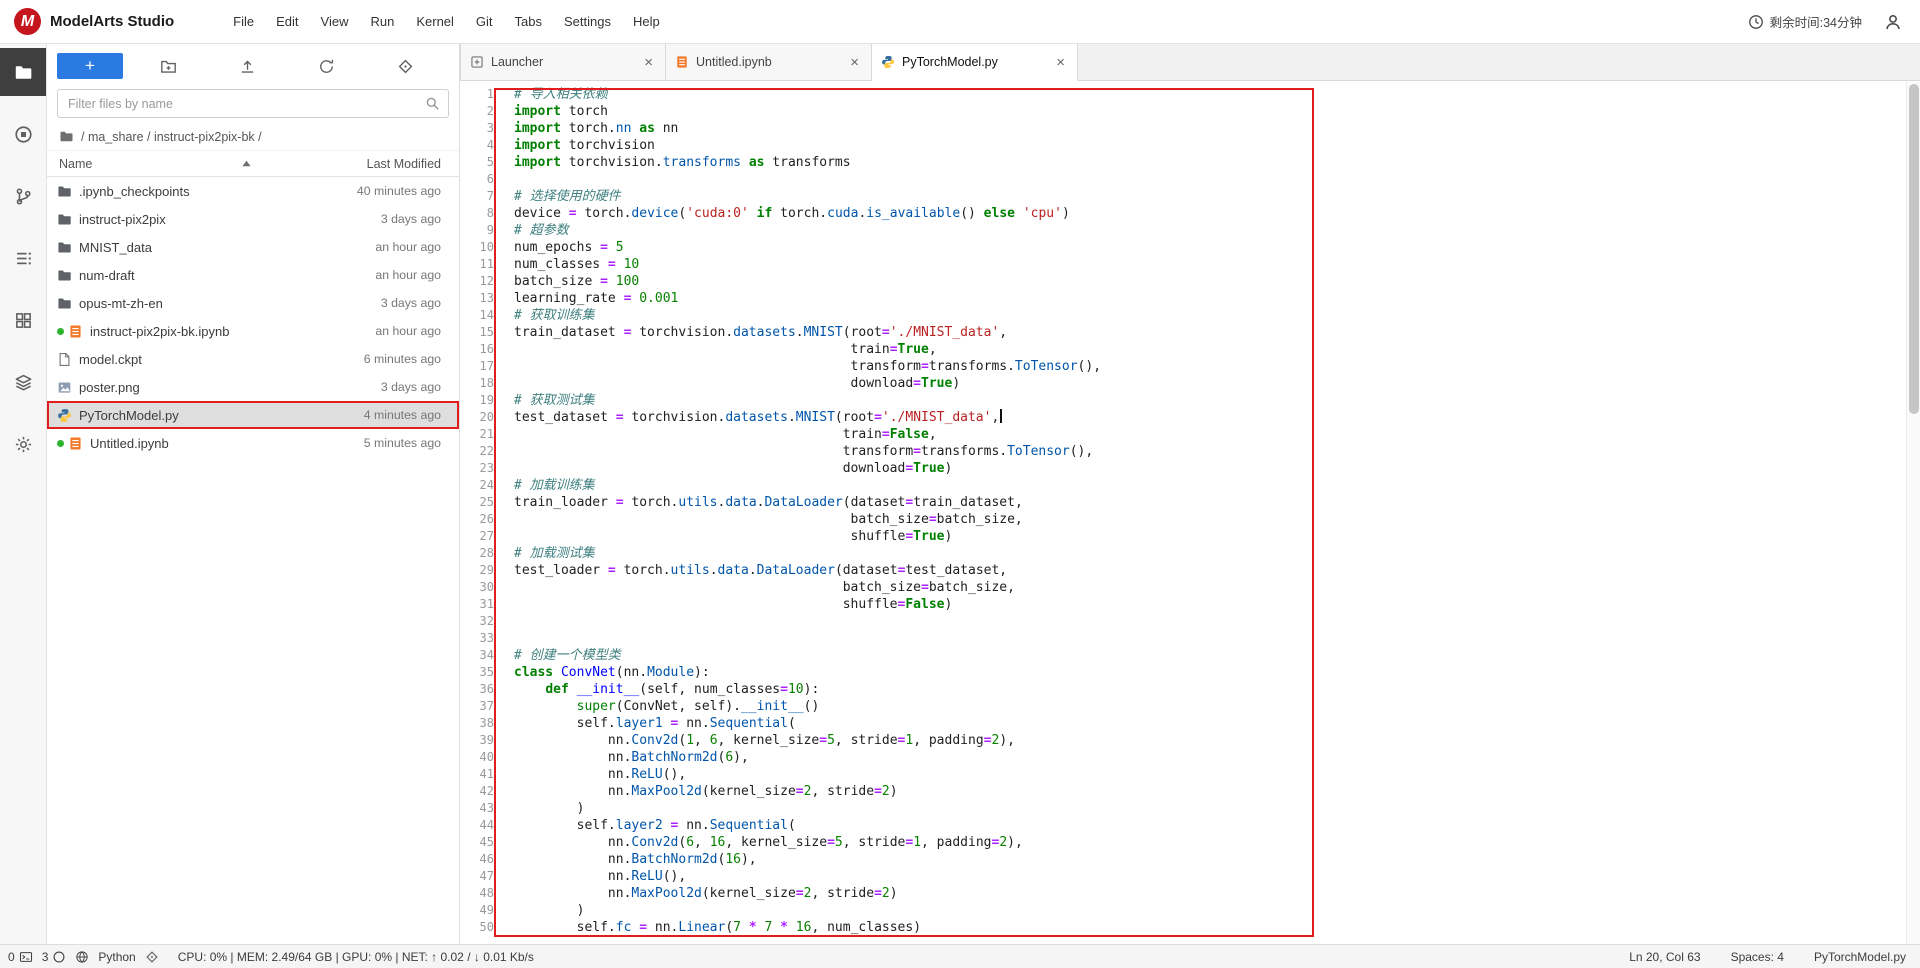 This screenshot has width=1920, height=968. I want to click on column-header-name: Name, so click(190, 164).